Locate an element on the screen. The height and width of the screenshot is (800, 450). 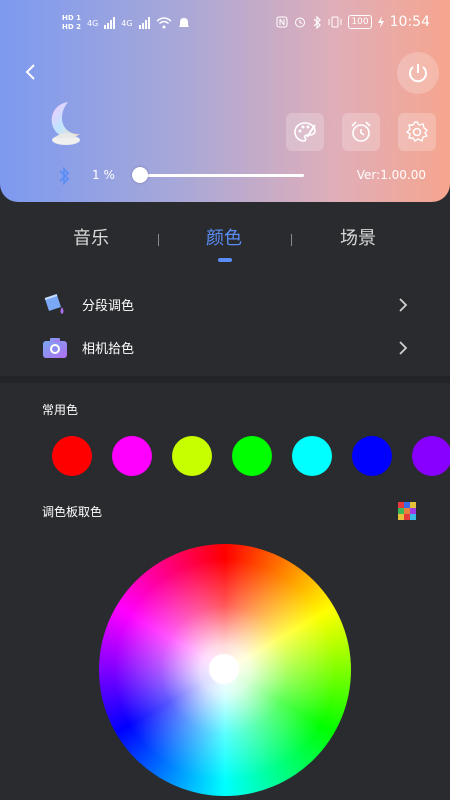
power-icon is located at coordinates (418, 73).